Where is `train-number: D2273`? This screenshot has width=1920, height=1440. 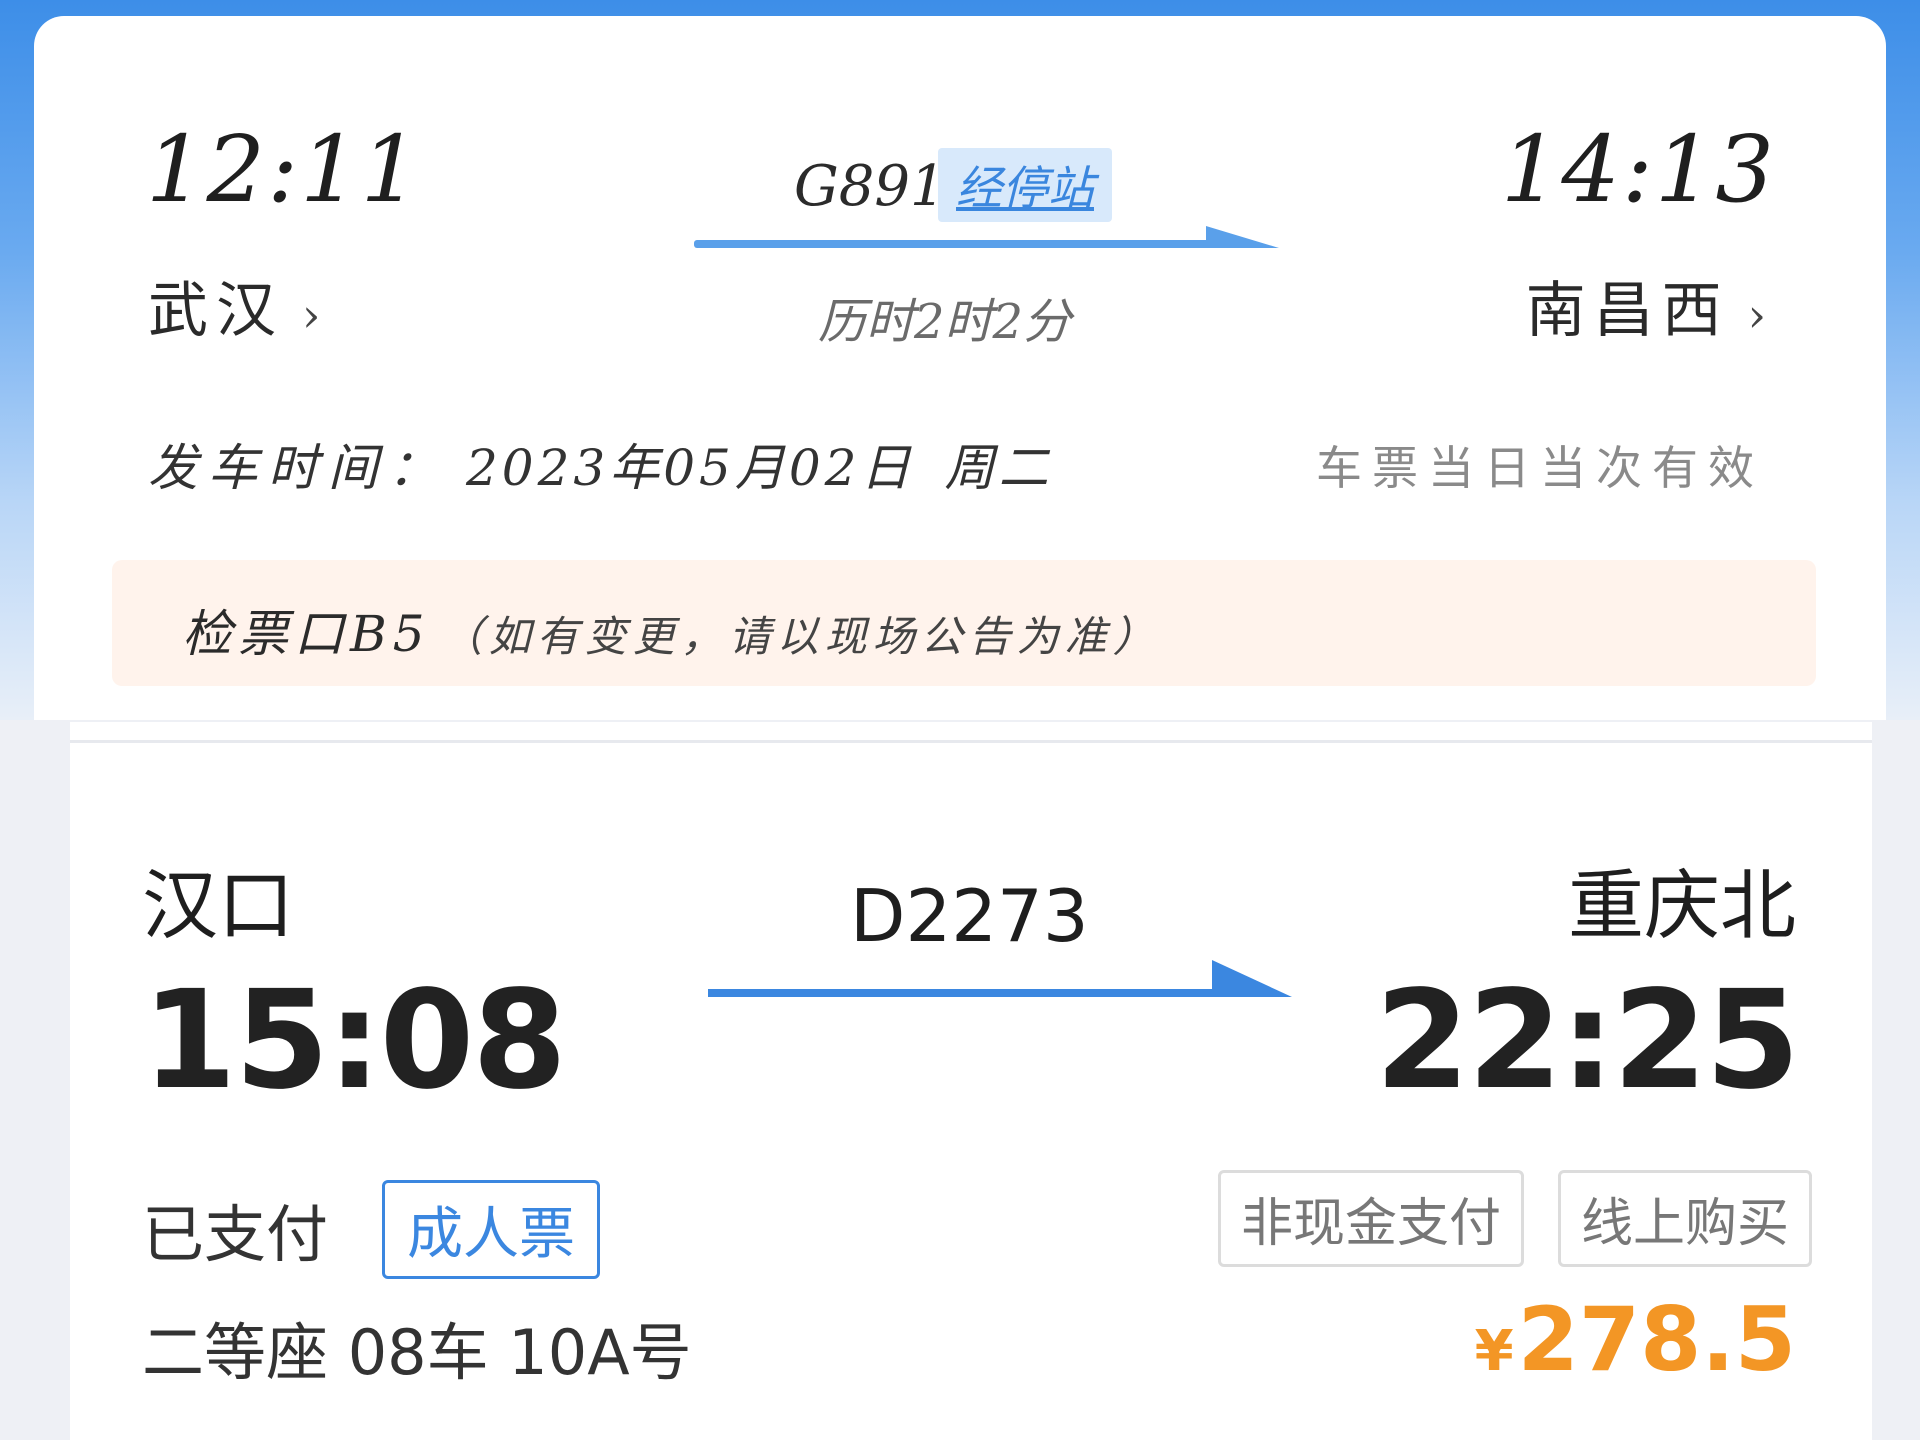 train-number: D2273 is located at coordinates (969, 916).